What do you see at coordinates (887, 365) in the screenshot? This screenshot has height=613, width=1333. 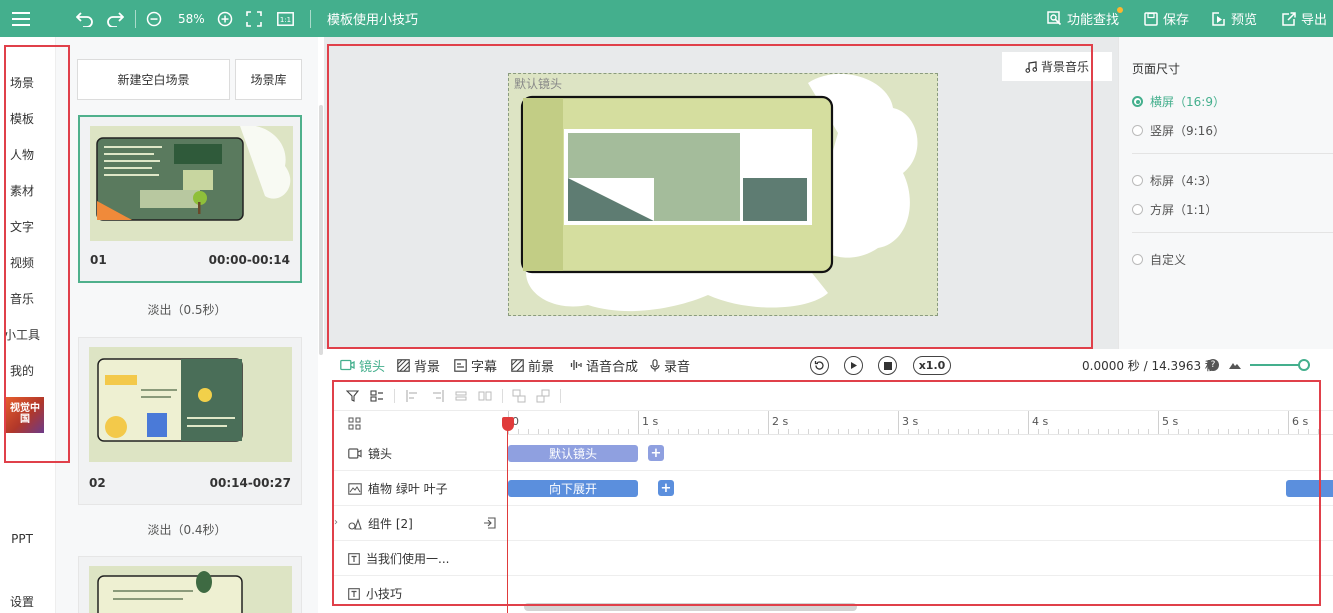 I see `stop-button` at bounding box center [887, 365].